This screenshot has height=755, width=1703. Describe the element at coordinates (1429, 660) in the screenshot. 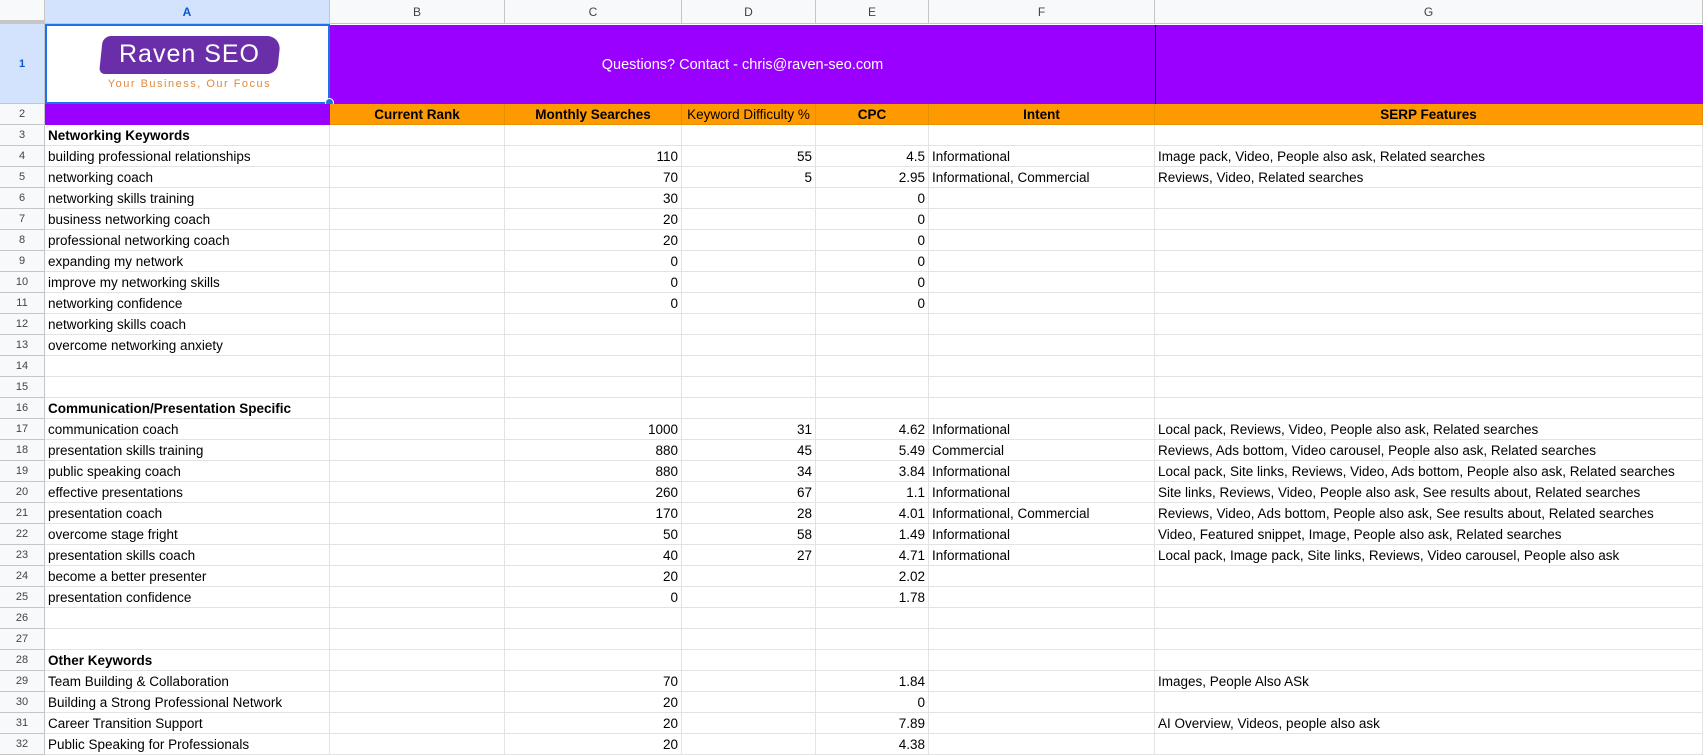

I see `cell-g28` at that location.